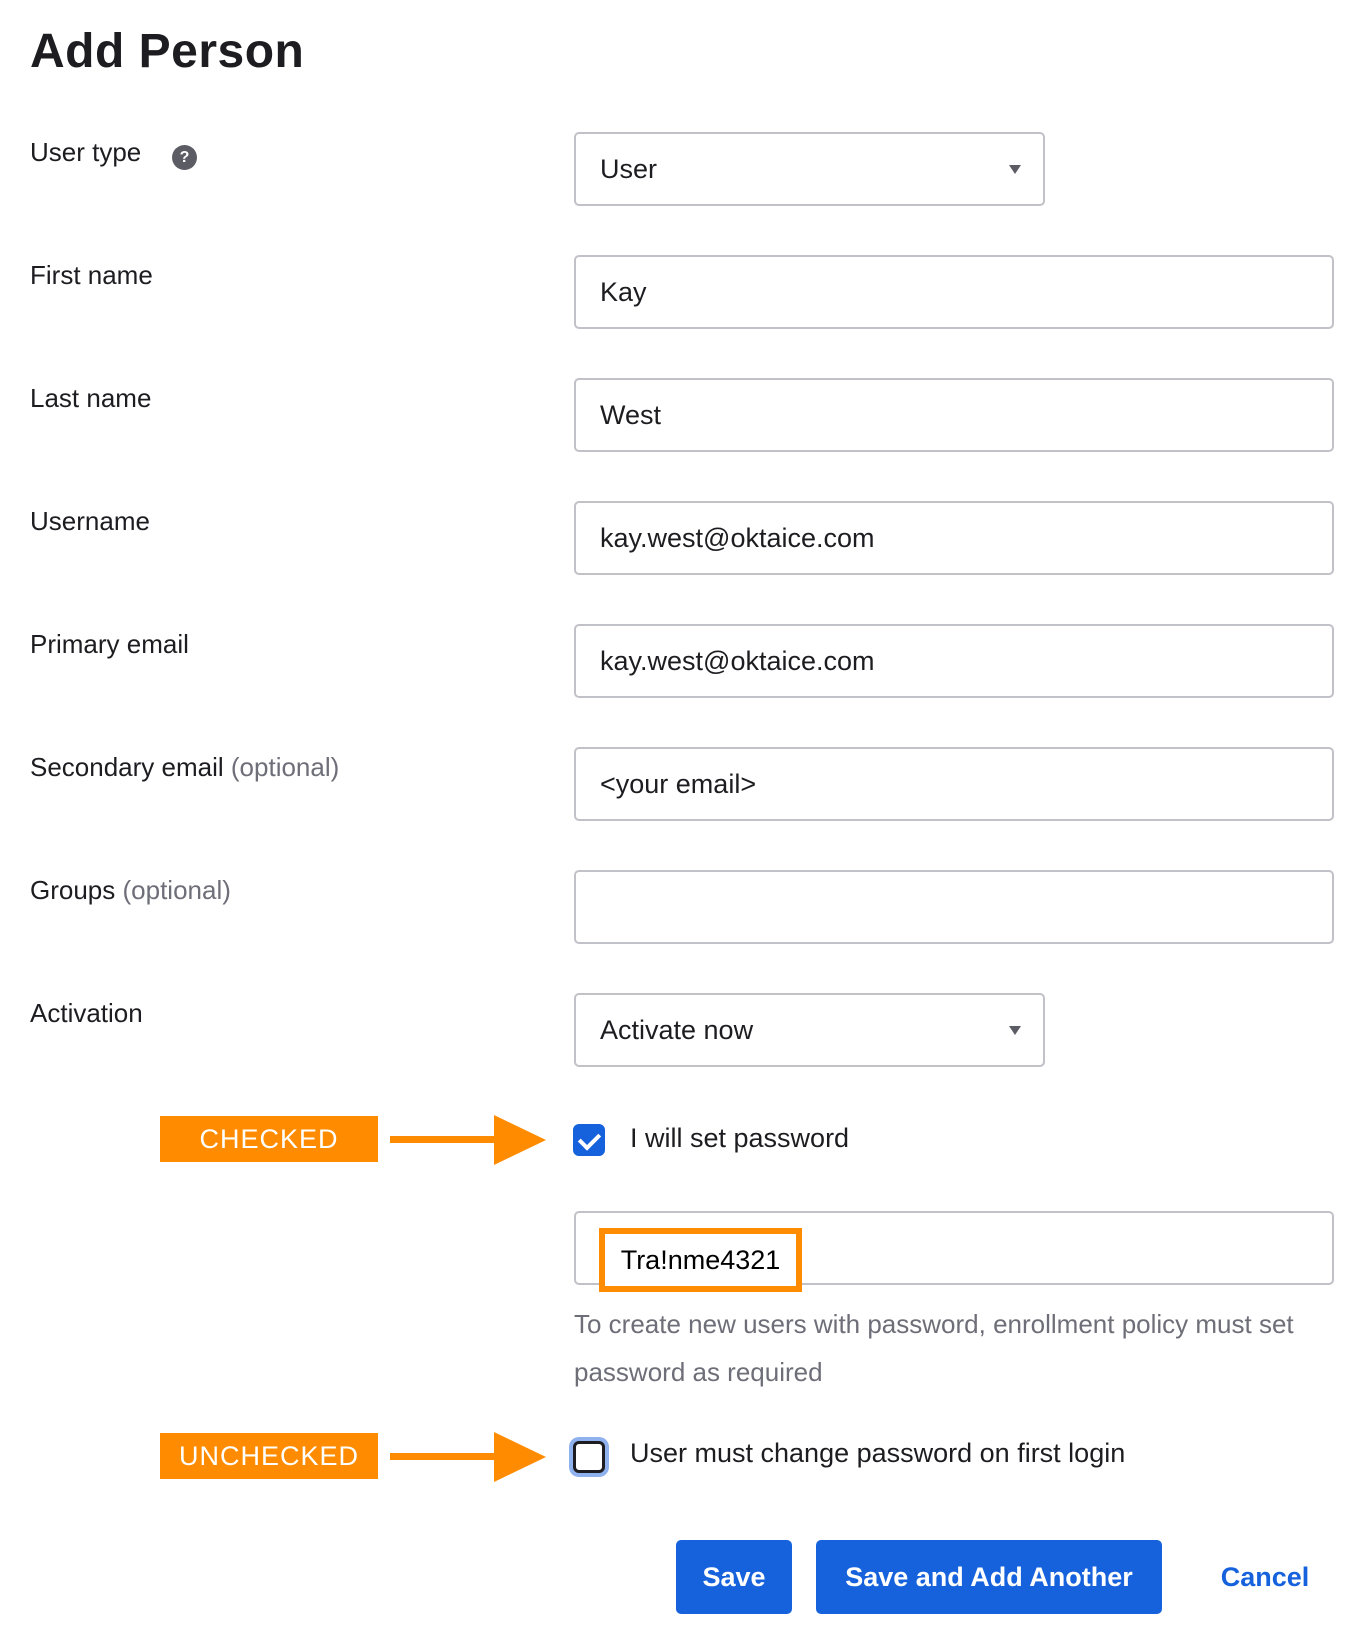 This screenshot has width=1364, height=1642. What do you see at coordinates (631, 414) in the screenshot?
I see `last-name-value: West` at bounding box center [631, 414].